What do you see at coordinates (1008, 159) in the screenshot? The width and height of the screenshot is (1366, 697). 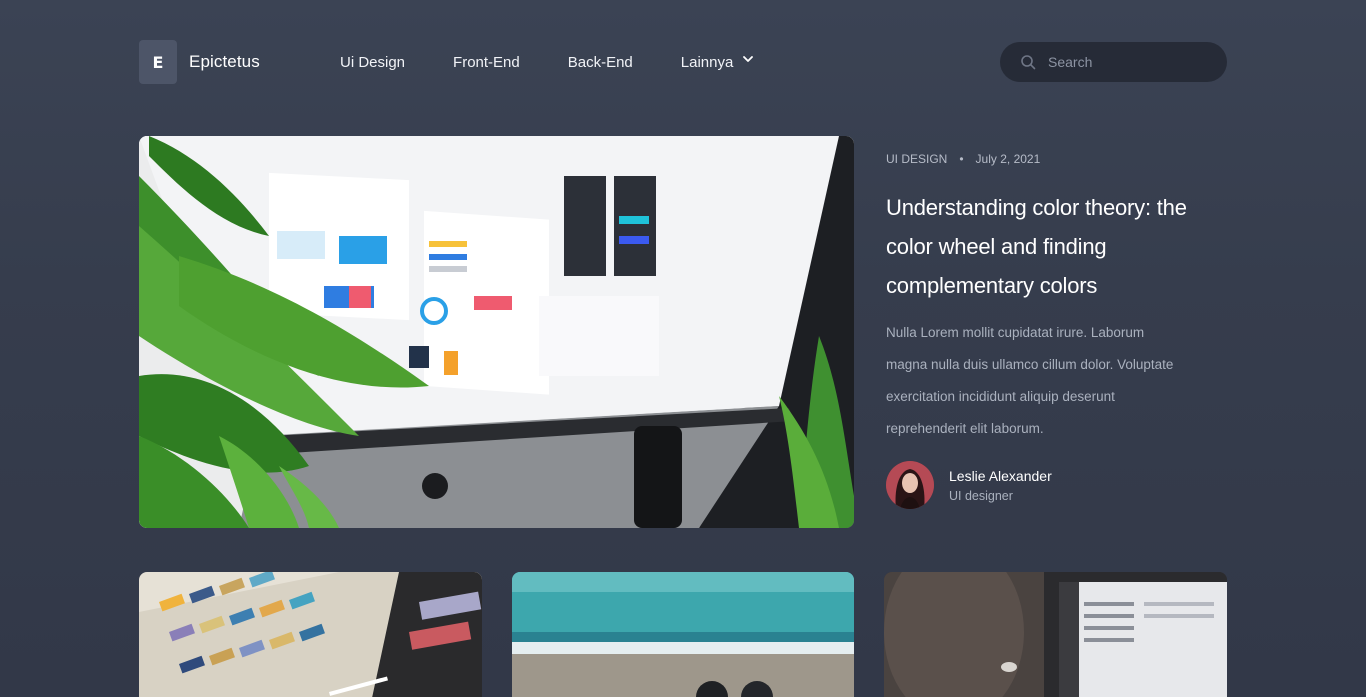 I see `post-date: July 2, 2021` at bounding box center [1008, 159].